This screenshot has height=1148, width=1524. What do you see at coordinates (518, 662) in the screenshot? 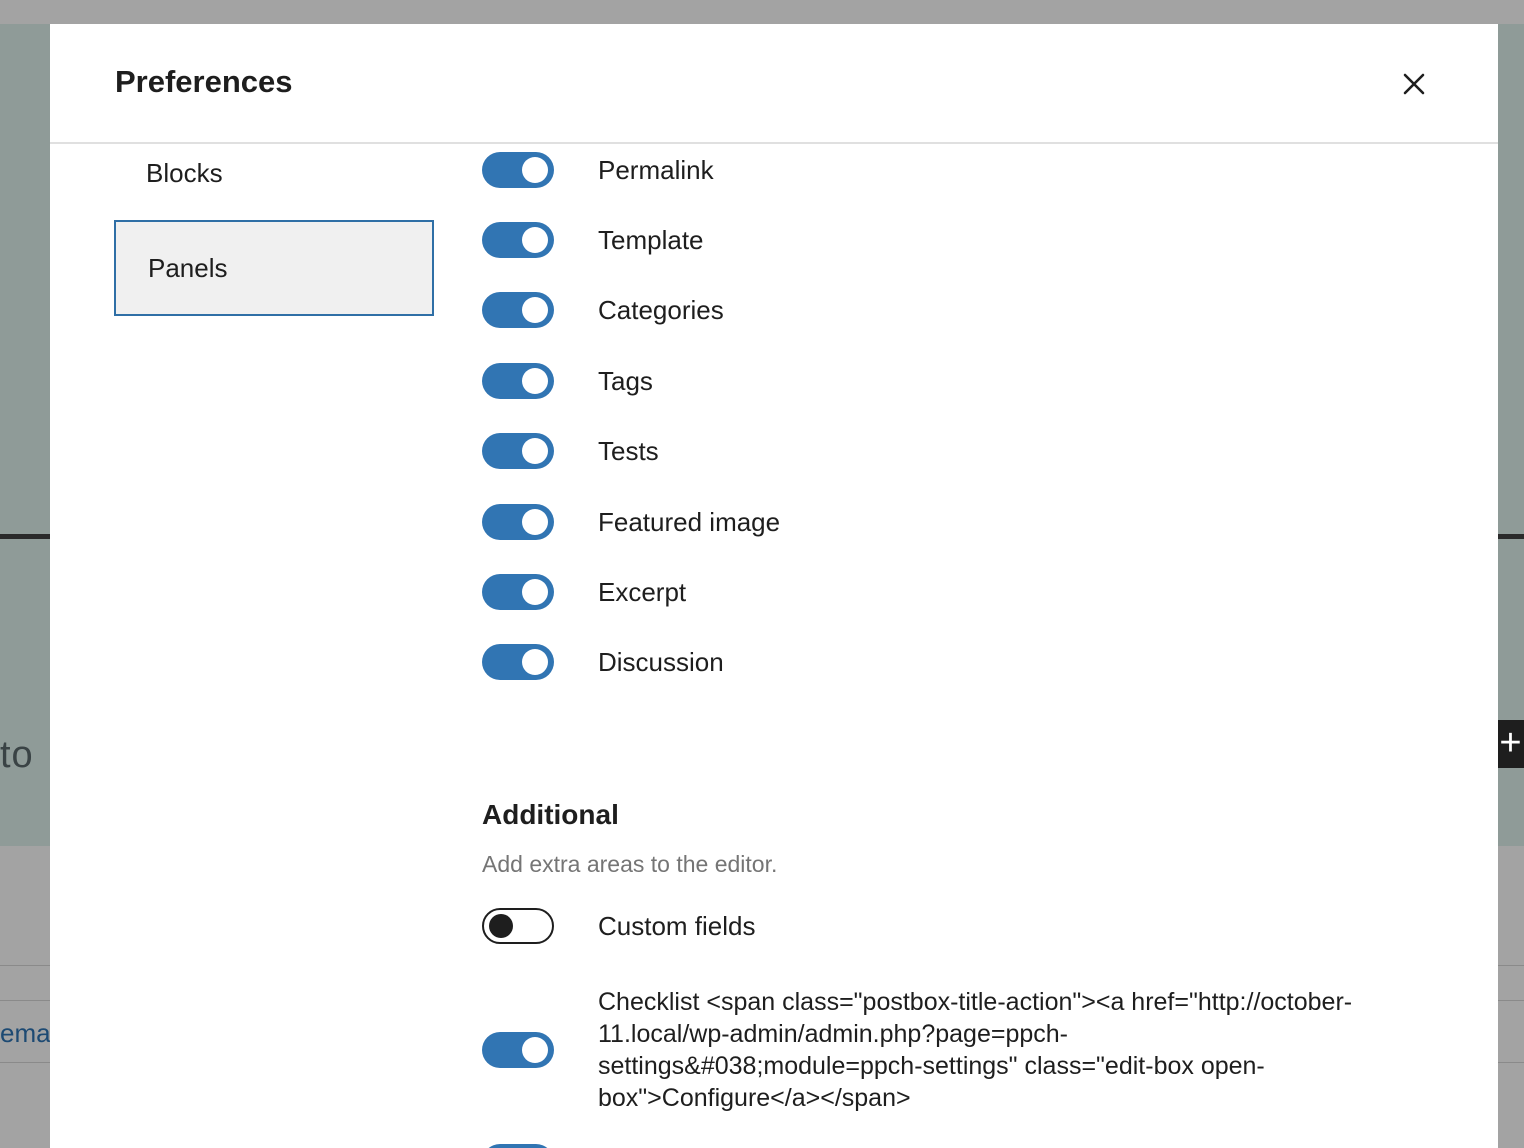
I see `discussion-toggle` at bounding box center [518, 662].